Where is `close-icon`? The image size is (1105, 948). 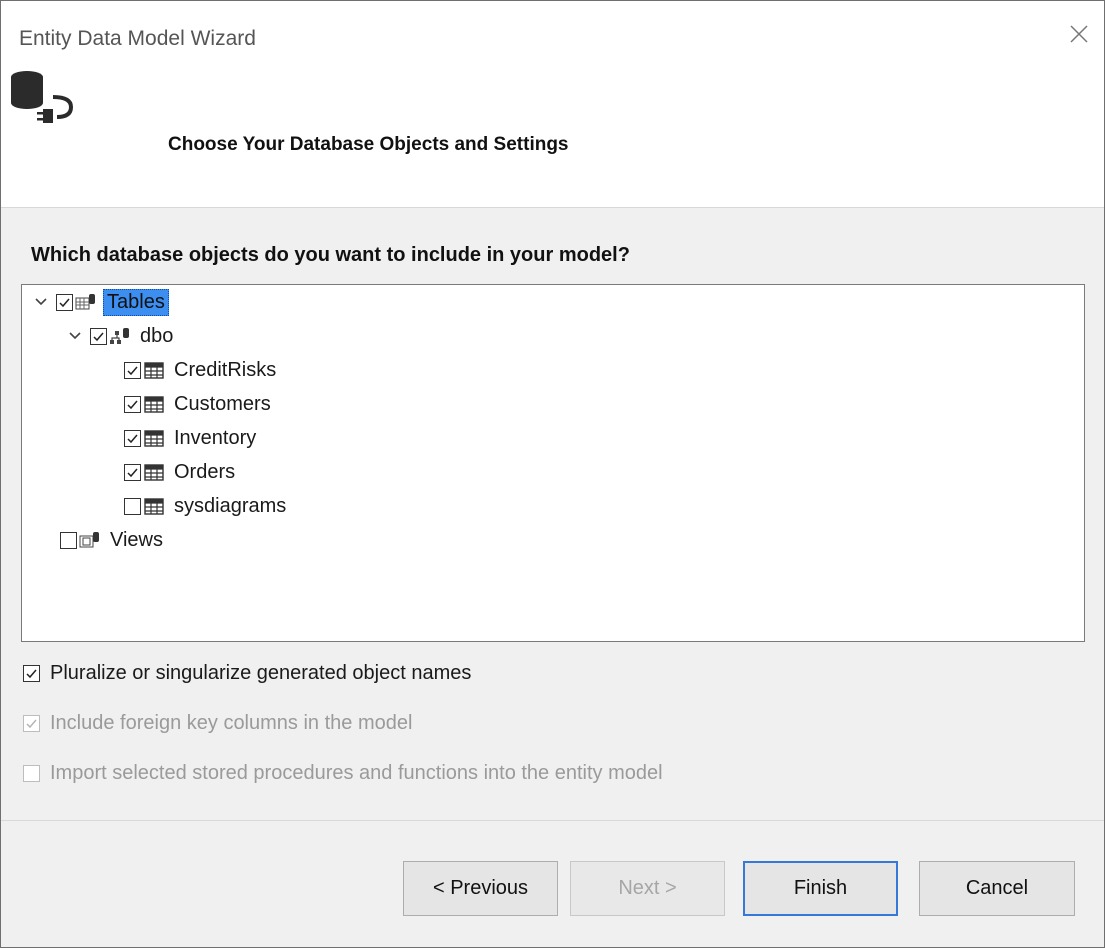
close-icon is located at coordinates (1079, 34).